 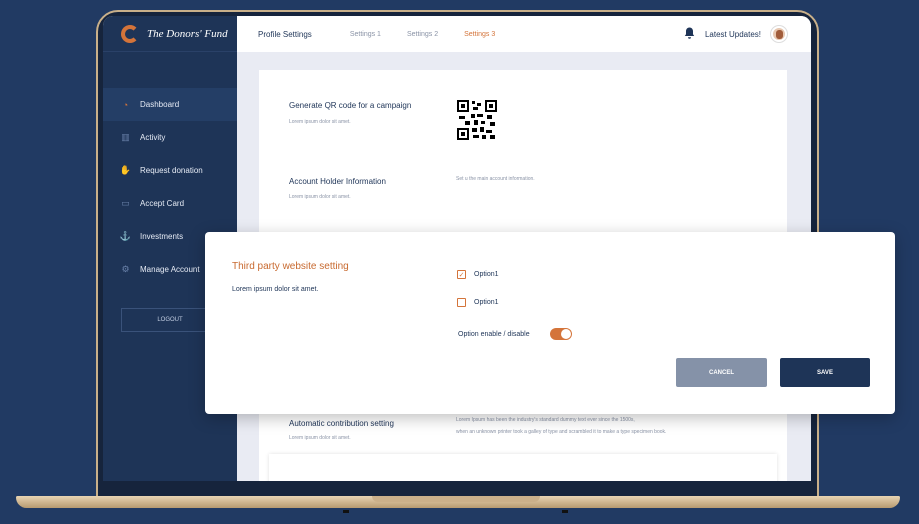 I want to click on sidebar-item-accept-card: ▭ Accept Card, so click(x=170, y=203).